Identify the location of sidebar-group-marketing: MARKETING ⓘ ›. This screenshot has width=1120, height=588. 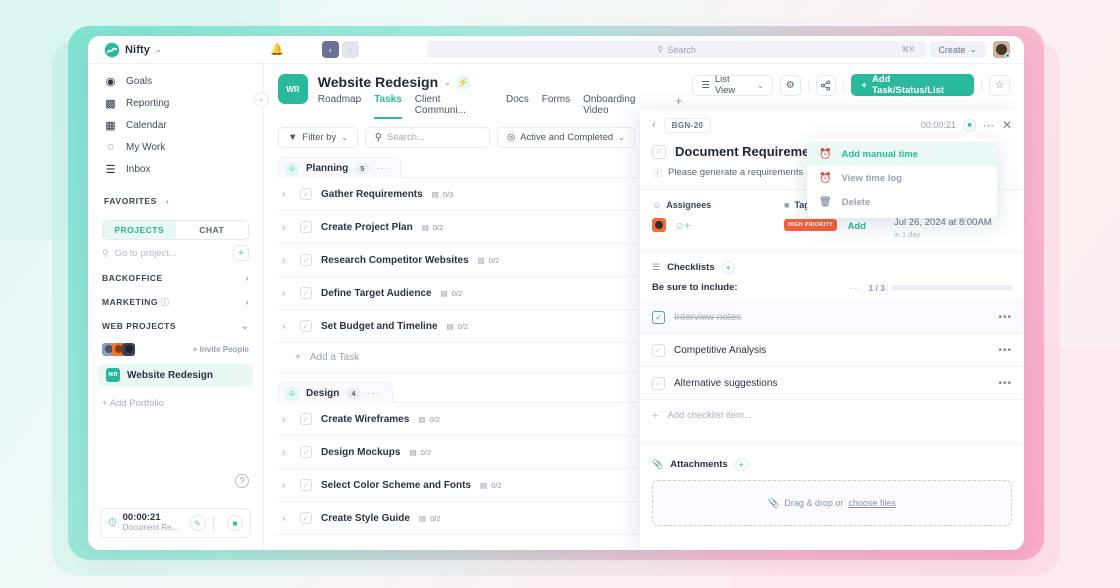
(175, 302).